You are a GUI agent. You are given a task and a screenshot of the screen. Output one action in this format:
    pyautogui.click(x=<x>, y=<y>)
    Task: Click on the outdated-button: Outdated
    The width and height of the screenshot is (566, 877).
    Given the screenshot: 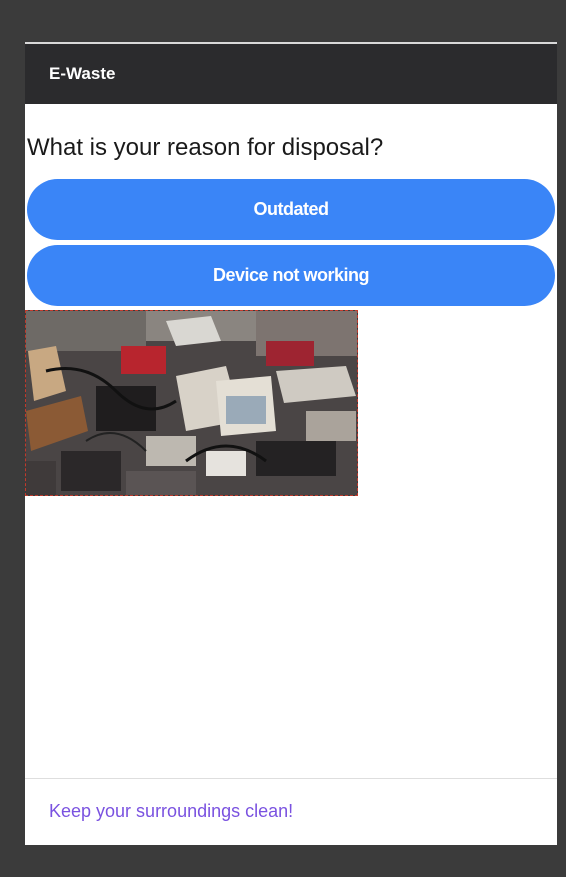 What is the action you would take?
    pyautogui.click(x=291, y=209)
    